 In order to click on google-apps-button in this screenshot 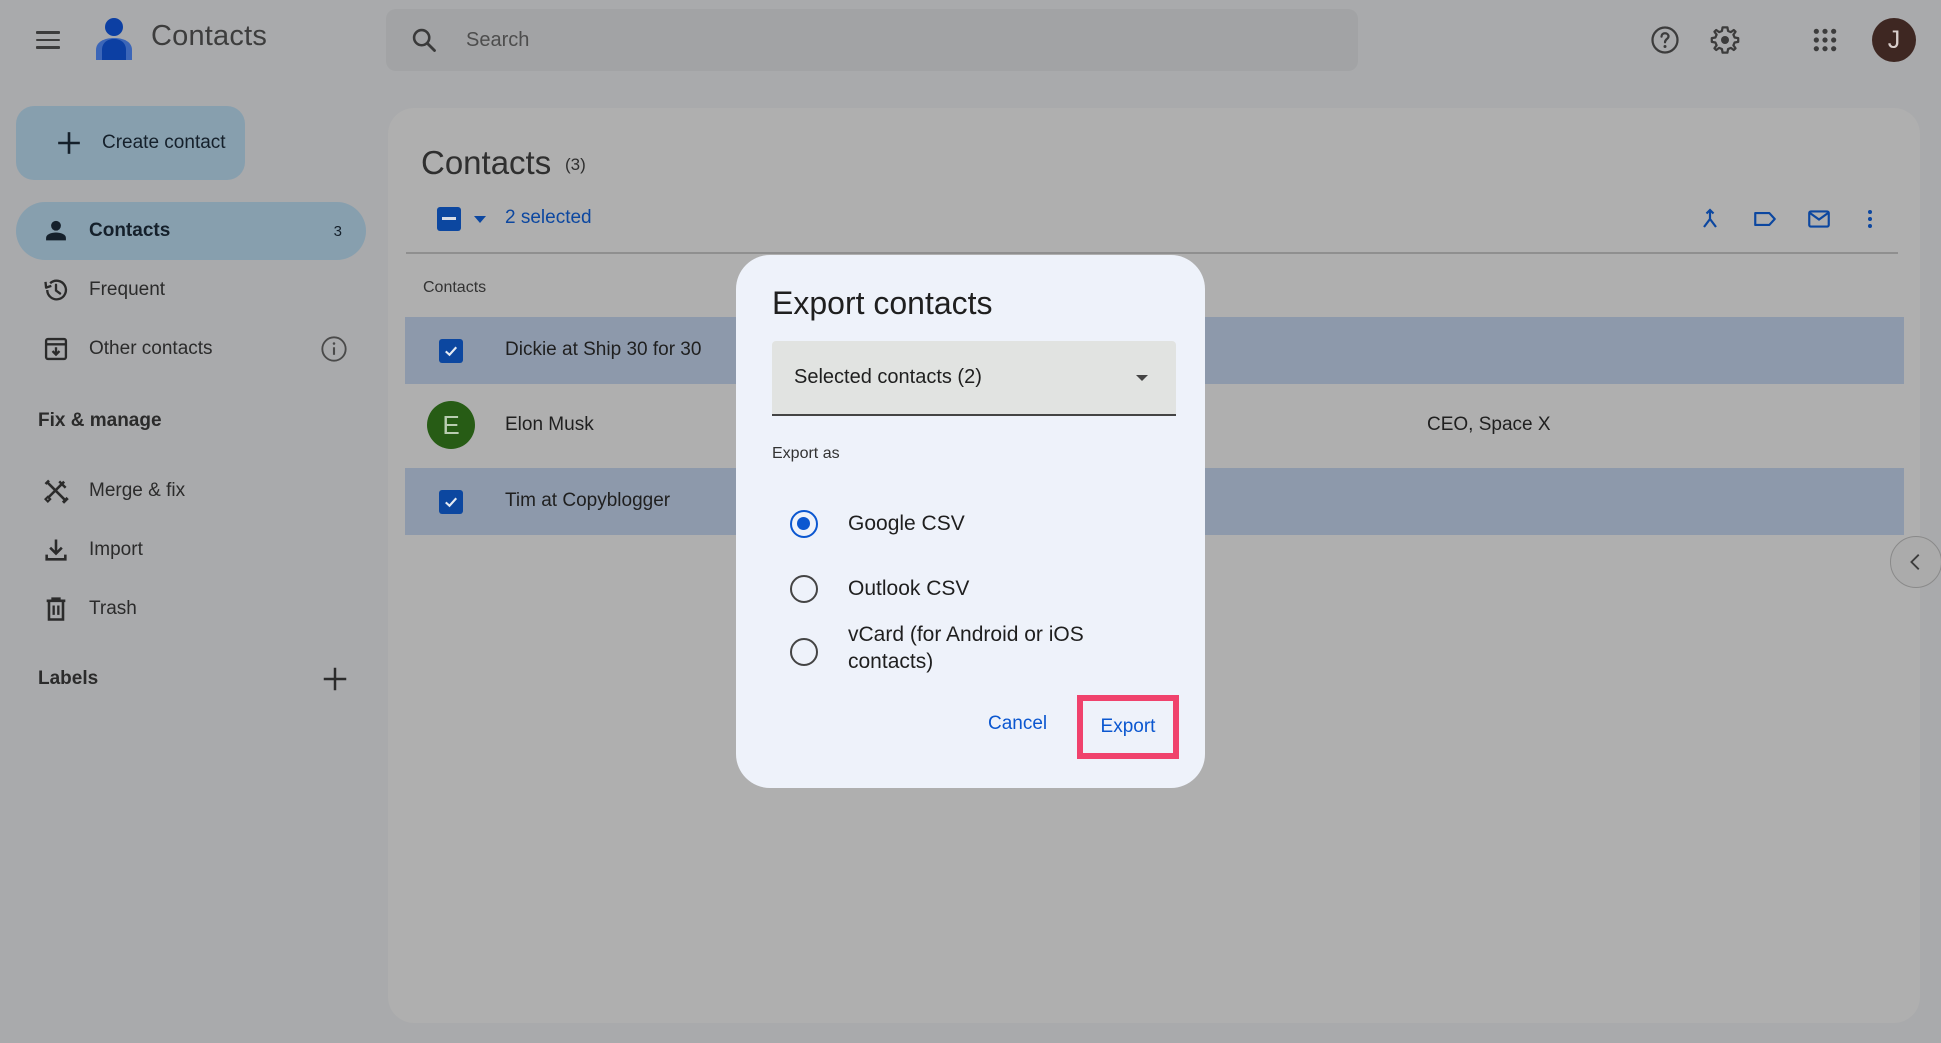, I will do `click(1825, 40)`.